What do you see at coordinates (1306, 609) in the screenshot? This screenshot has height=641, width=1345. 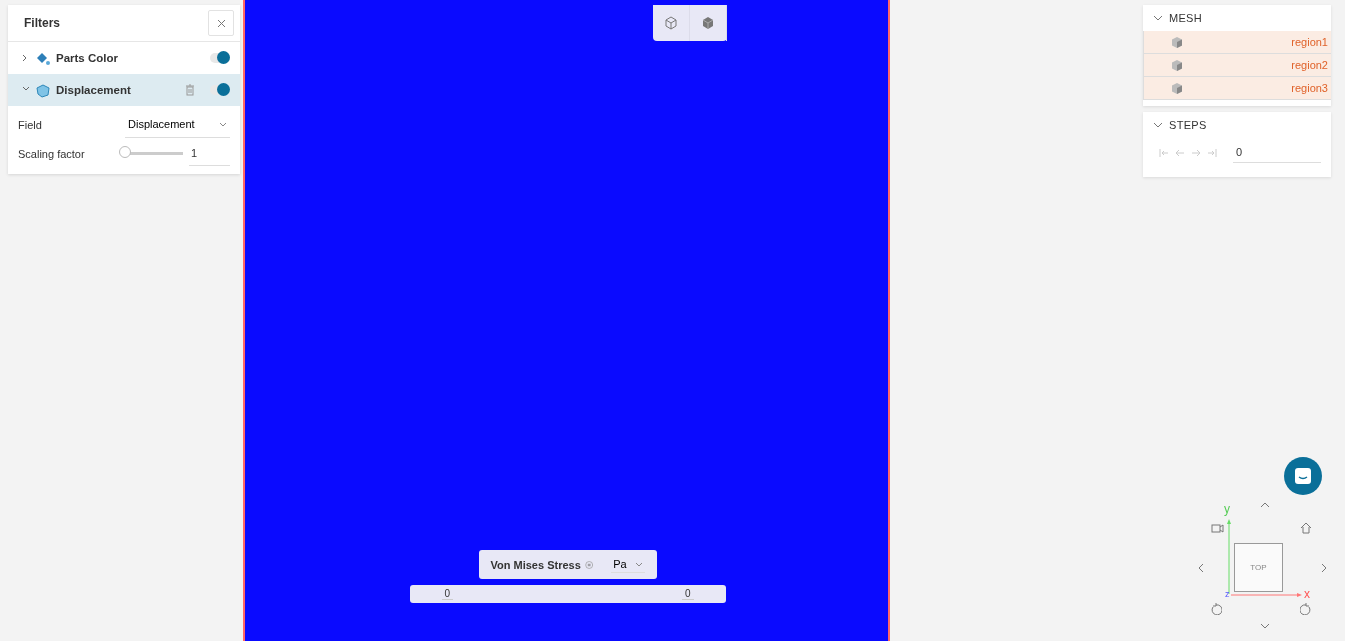 I see `rotate-right-icon` at bounding box center [1306, 609].